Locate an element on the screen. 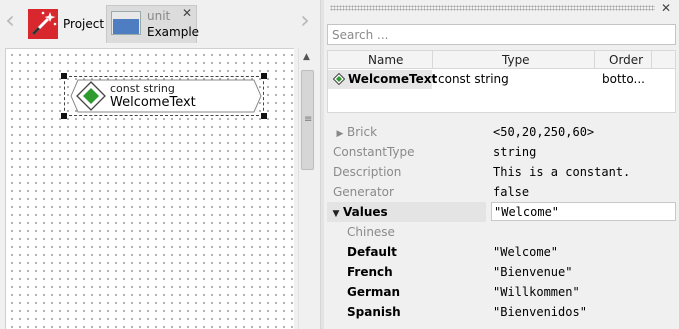  property-value: This is a constant. is located at coordinates (583, 172).